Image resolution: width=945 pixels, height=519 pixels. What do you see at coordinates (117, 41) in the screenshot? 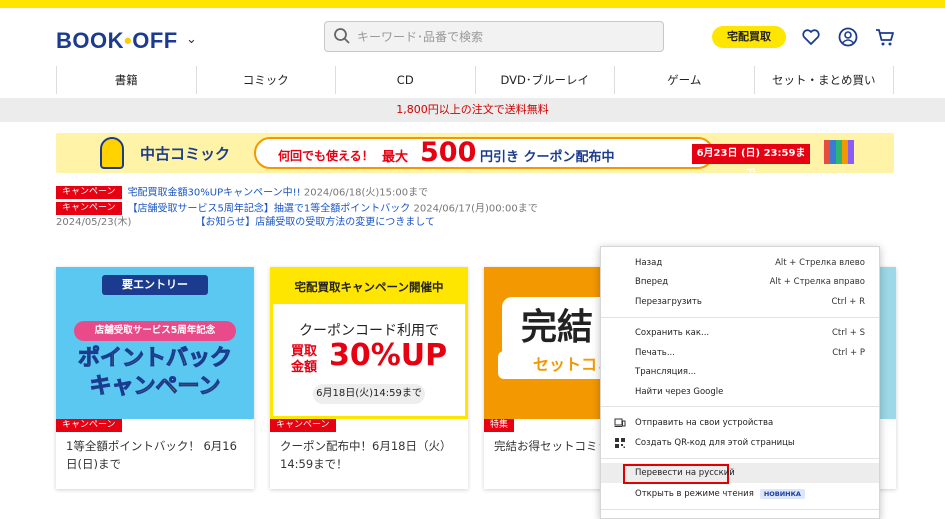
I see `bookoff-logo: BOOK•OFF` at bounding box center [117, 41].